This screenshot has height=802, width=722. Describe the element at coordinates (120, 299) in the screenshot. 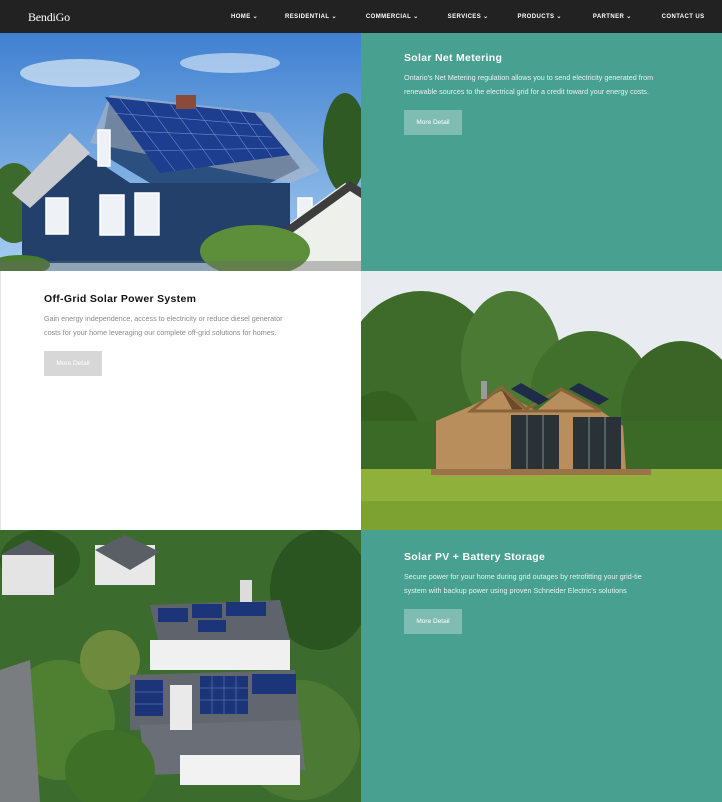

I see `section-title: Off-Grid Solar Power System` at that location.